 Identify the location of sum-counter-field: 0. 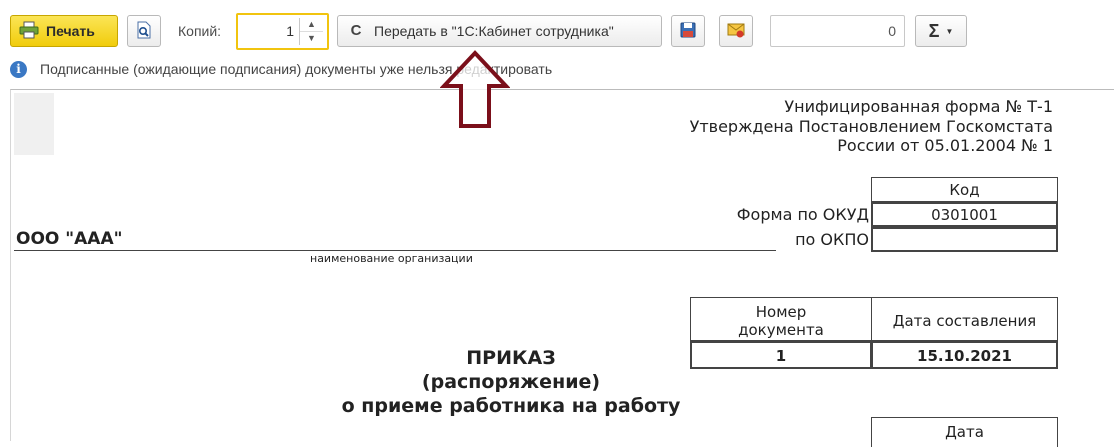
(837, 31).